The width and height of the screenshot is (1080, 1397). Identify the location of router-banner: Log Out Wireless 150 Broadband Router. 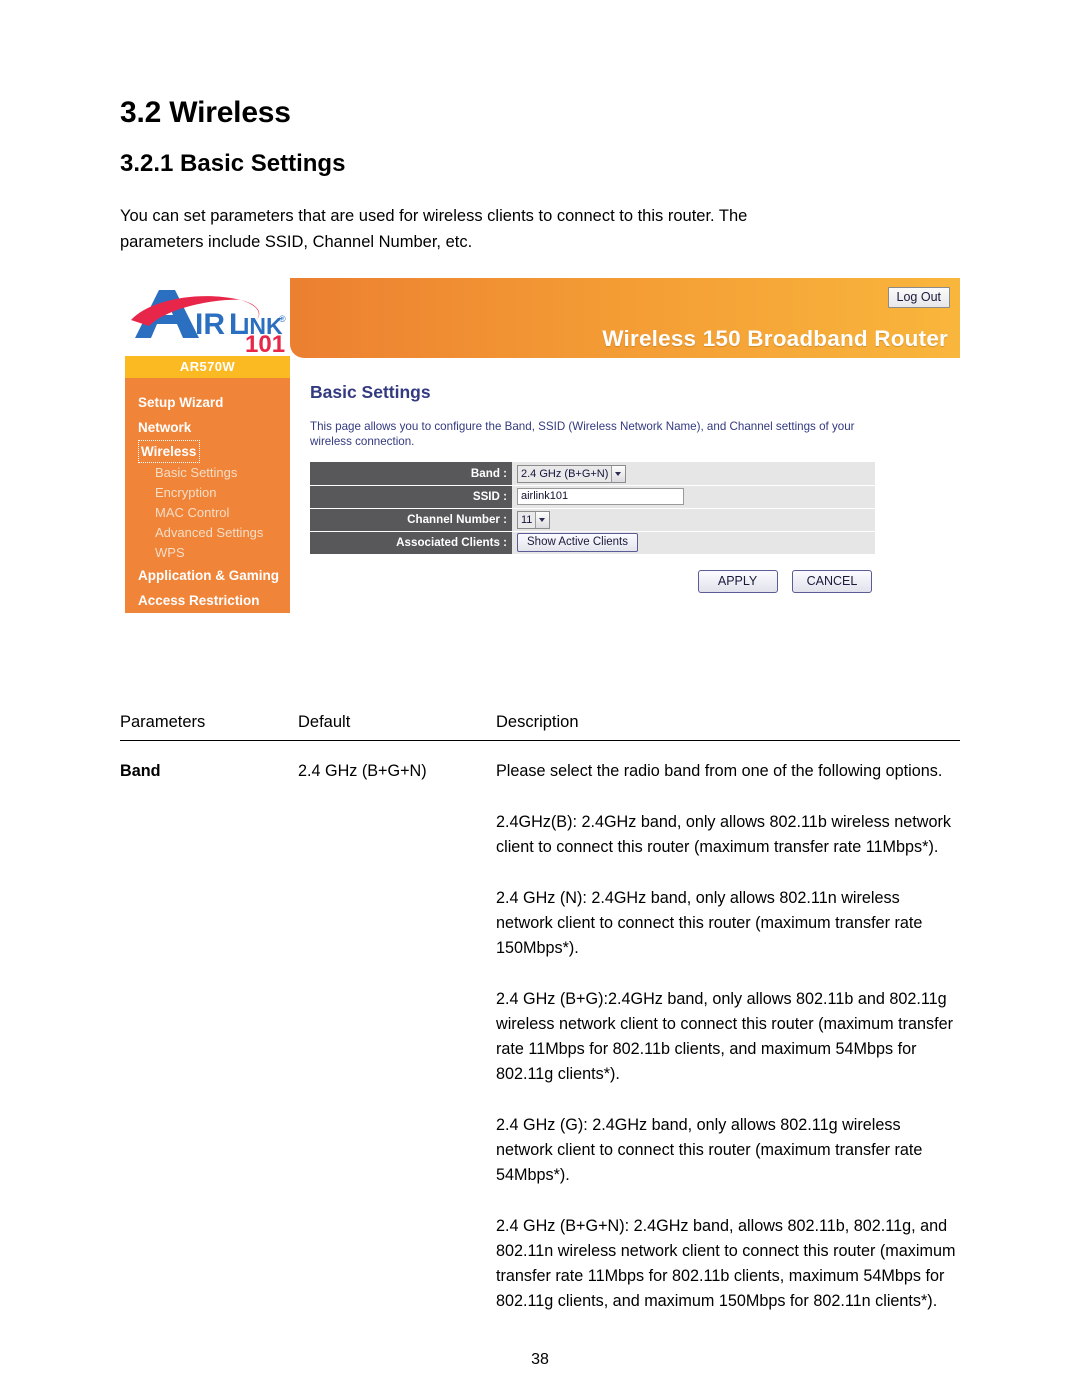
(625, 318).